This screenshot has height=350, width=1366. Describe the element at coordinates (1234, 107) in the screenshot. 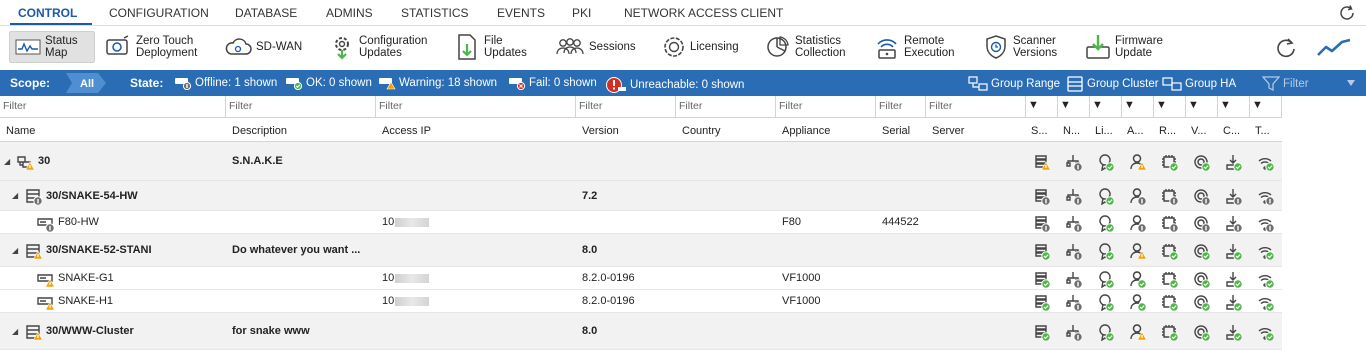

I see `filter-c-dropdown: ▼` at that location.